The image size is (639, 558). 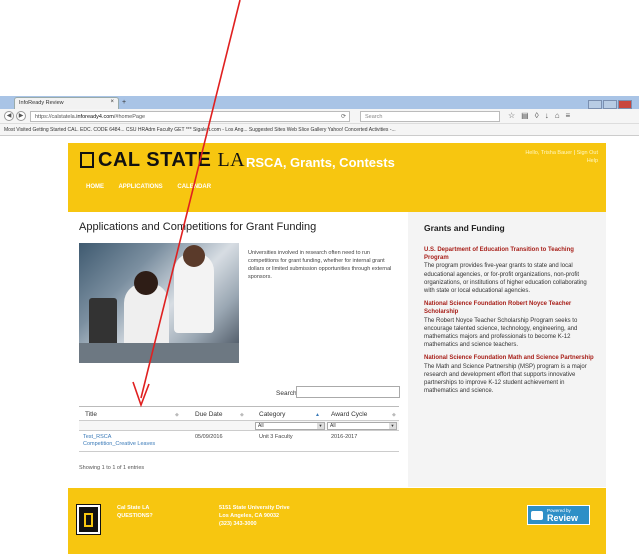 I want to click on url-prefix: https://calstatela., so click(x=56, y=117).